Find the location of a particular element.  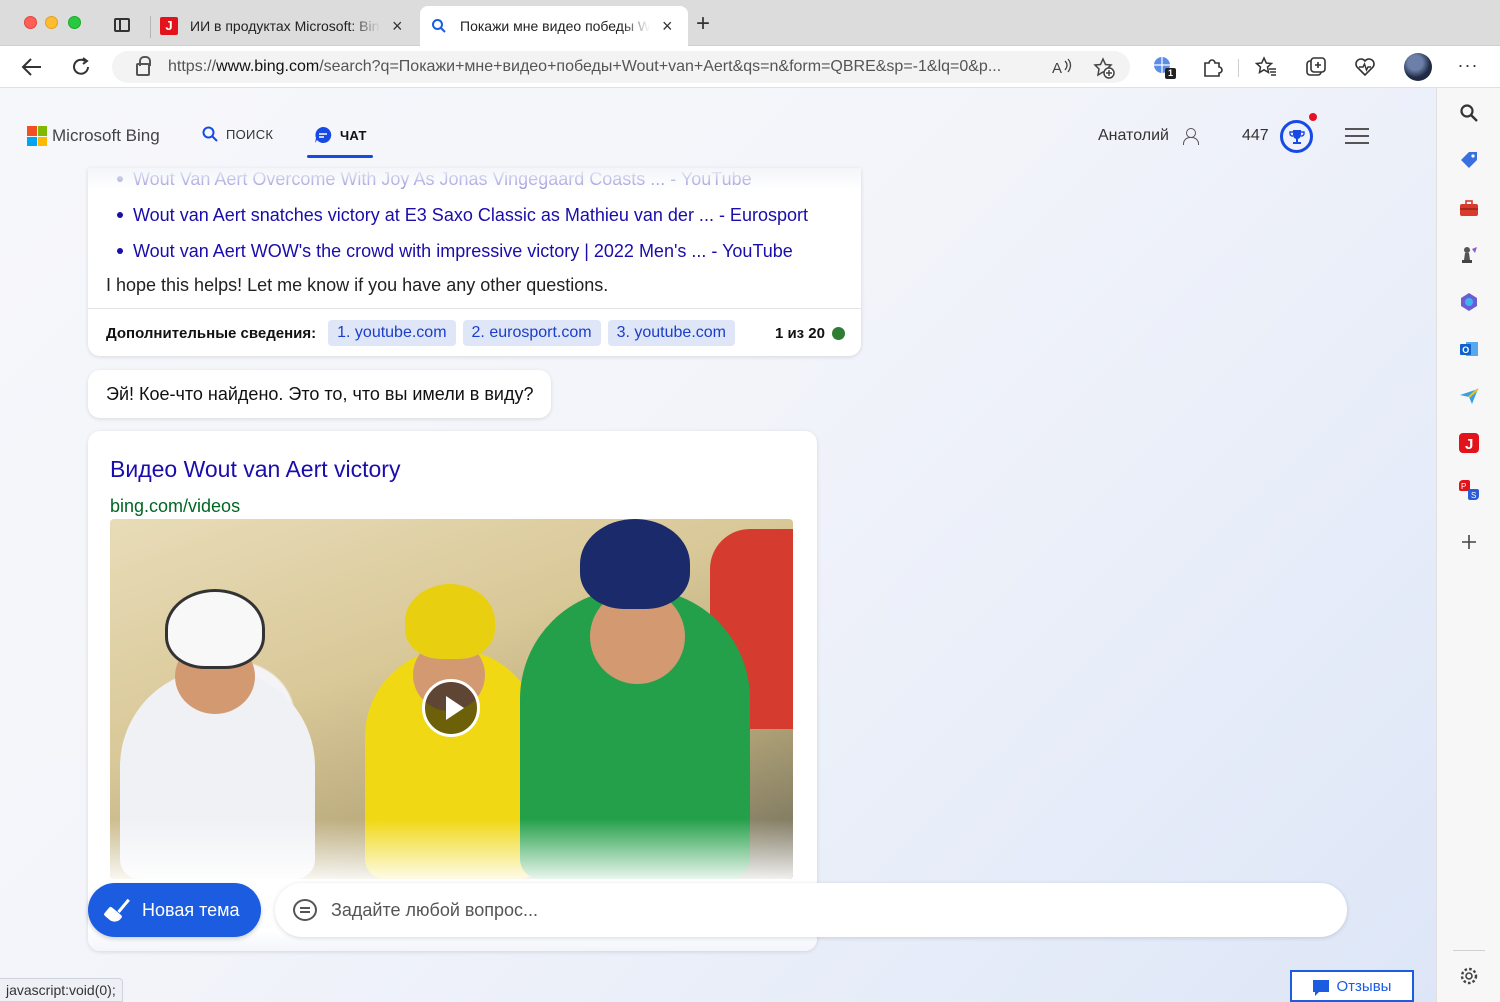

games-chess-icon is located at coordinates (1469, 255).